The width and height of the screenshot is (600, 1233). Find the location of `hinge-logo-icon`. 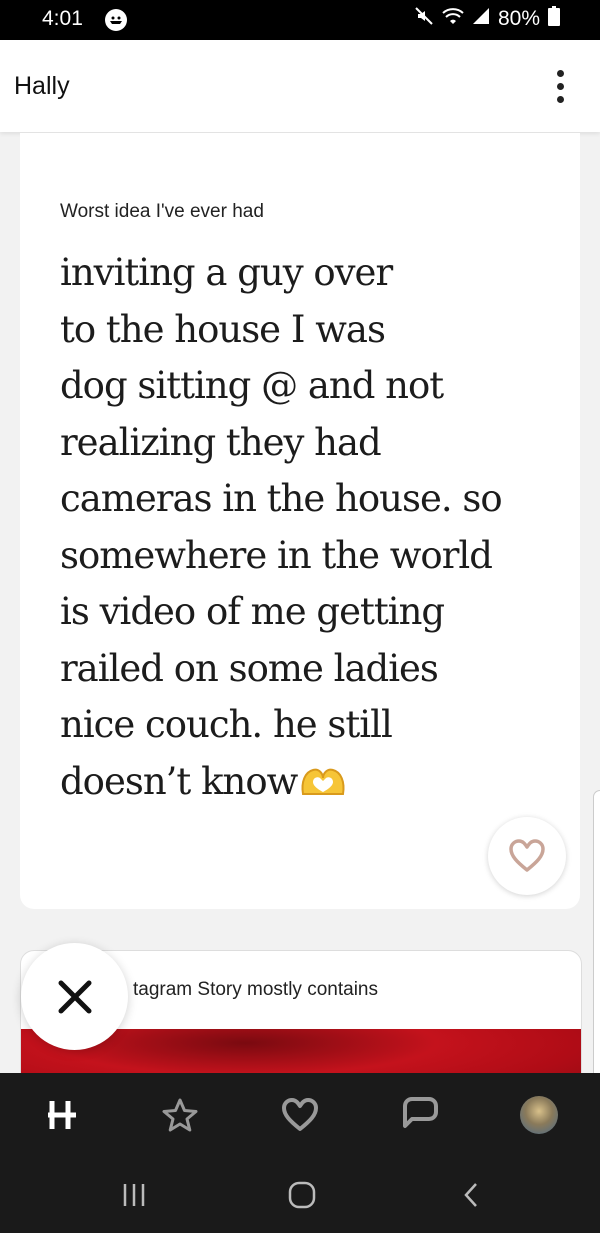

hinge-logo-icon is located at coordinates (62, 1115).